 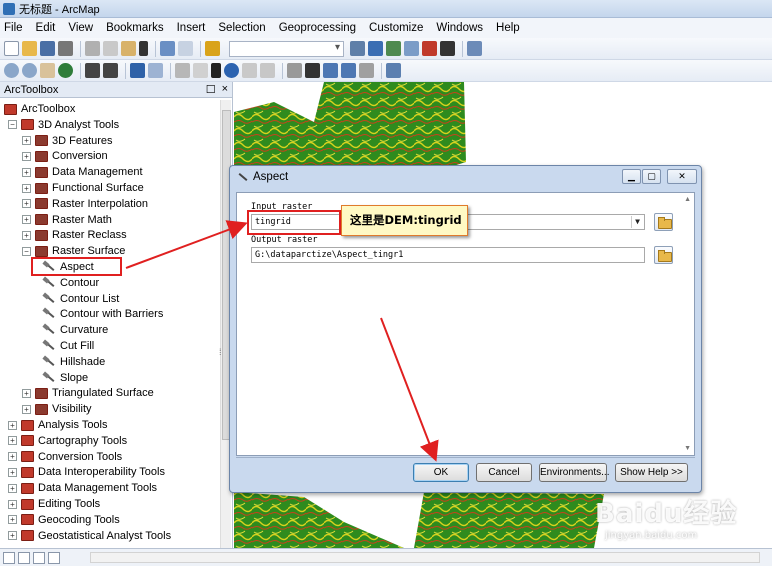 I want to click on clear-selection-icon, so click(x=200, y=70).